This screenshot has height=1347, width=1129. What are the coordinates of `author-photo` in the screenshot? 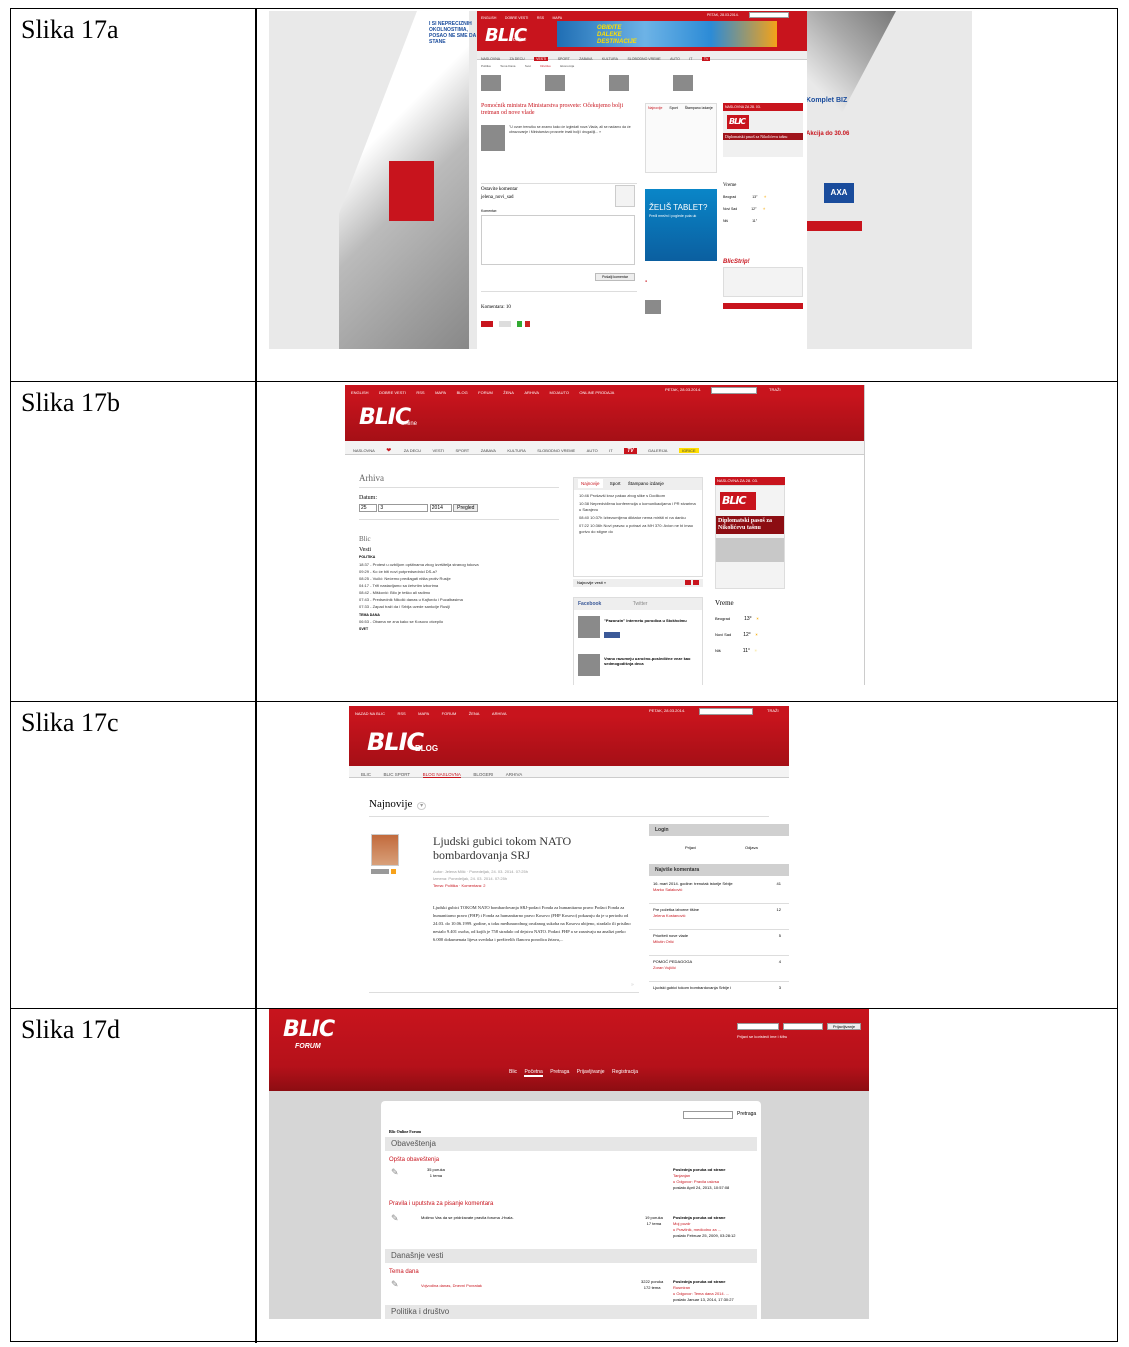 It's located at (385, 850).